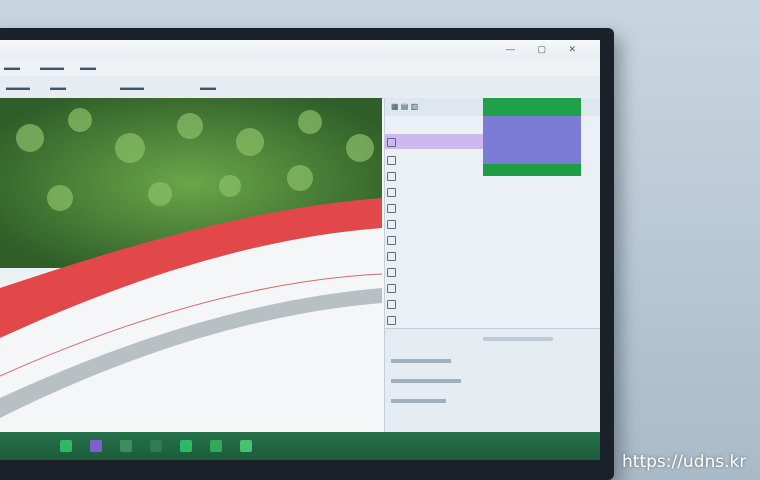  I want to click on slider-track, so click(518, 339).